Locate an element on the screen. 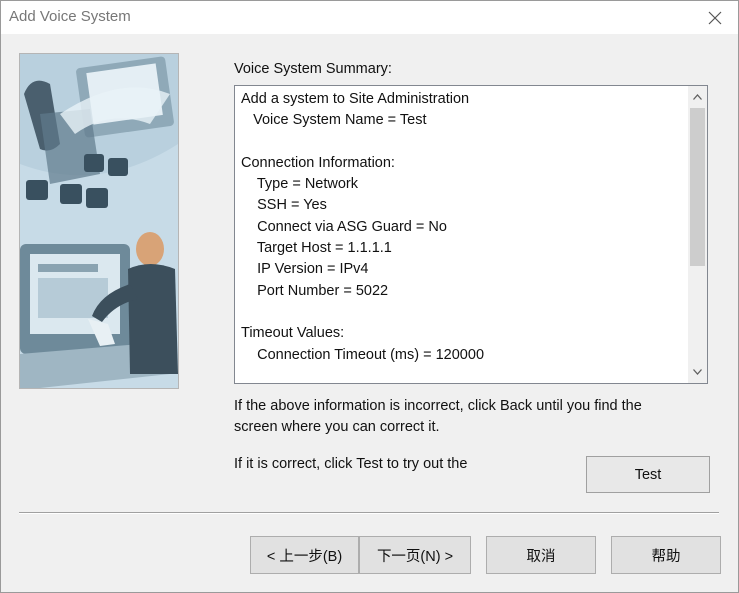  next-button: 下一页(N) > is located at coordinates (415, 555).